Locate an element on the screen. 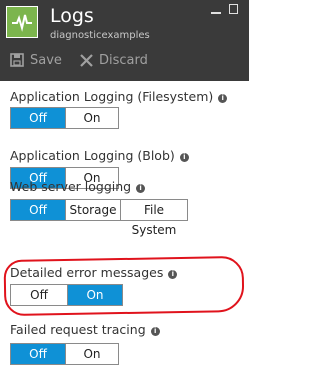 This screenshot has width=320, height=369. save-button: Save is located at coordinates (36, 60).